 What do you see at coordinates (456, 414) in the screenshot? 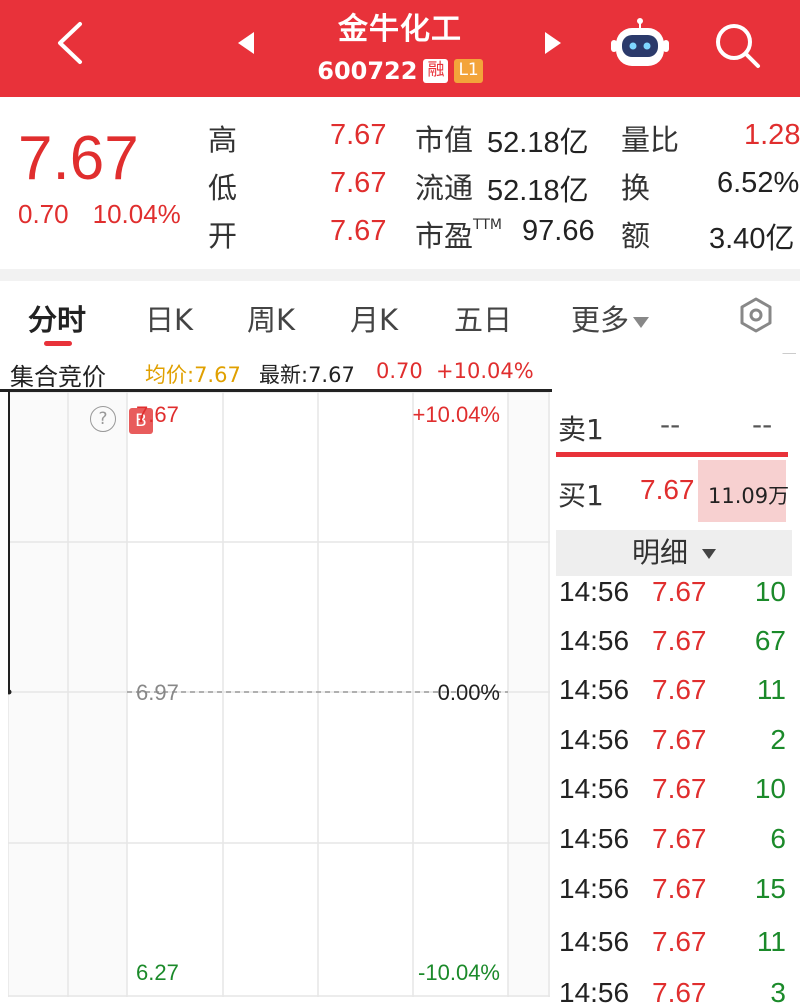
I see `y-right-top: +10.04%` at bounding box center [456, 414].